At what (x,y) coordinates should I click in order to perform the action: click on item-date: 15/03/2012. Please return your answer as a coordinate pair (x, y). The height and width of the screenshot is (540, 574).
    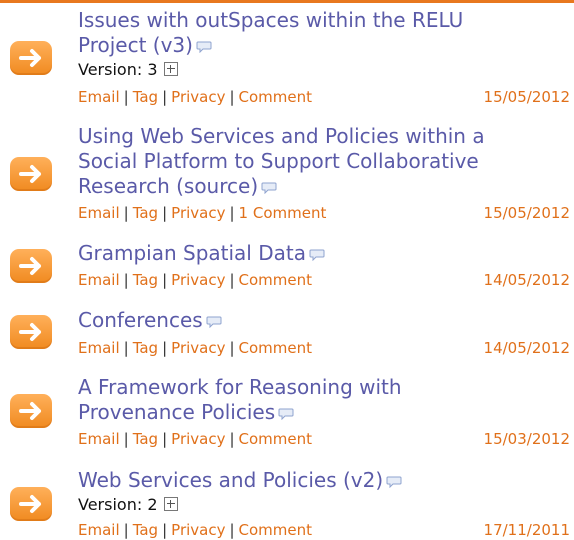
    Looking at the image, I should click on (526, 439).